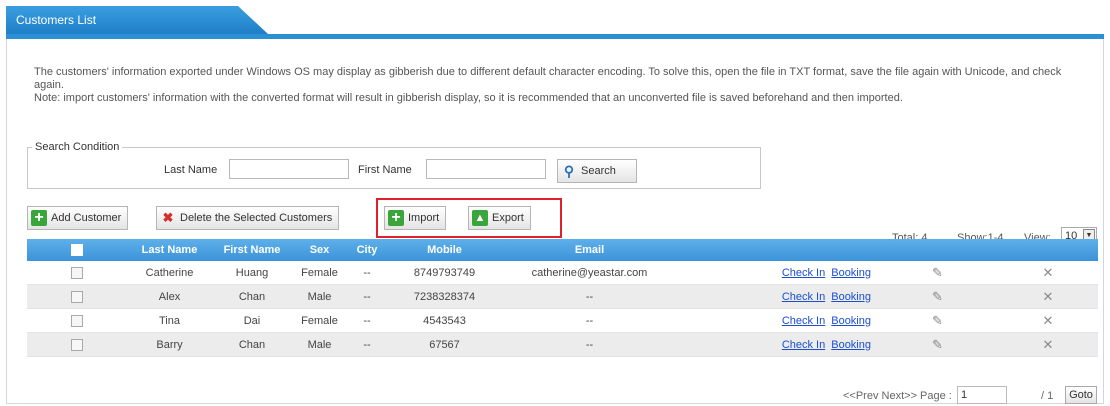 The height and width of the screenshot is (406, 1110). I want to click on add-customer-label: Add Customer, so click(86, 218).